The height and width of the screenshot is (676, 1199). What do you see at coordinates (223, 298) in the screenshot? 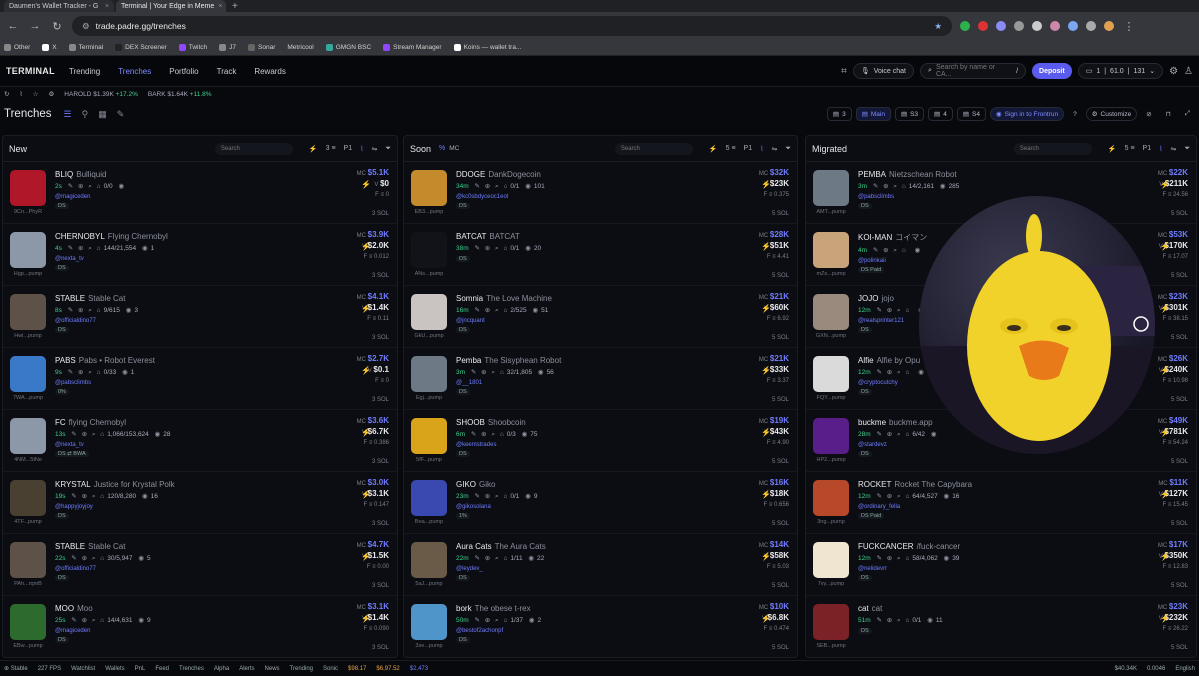
I see `token-title: STABLE Stable Cat` at bounding box center [223, 298].